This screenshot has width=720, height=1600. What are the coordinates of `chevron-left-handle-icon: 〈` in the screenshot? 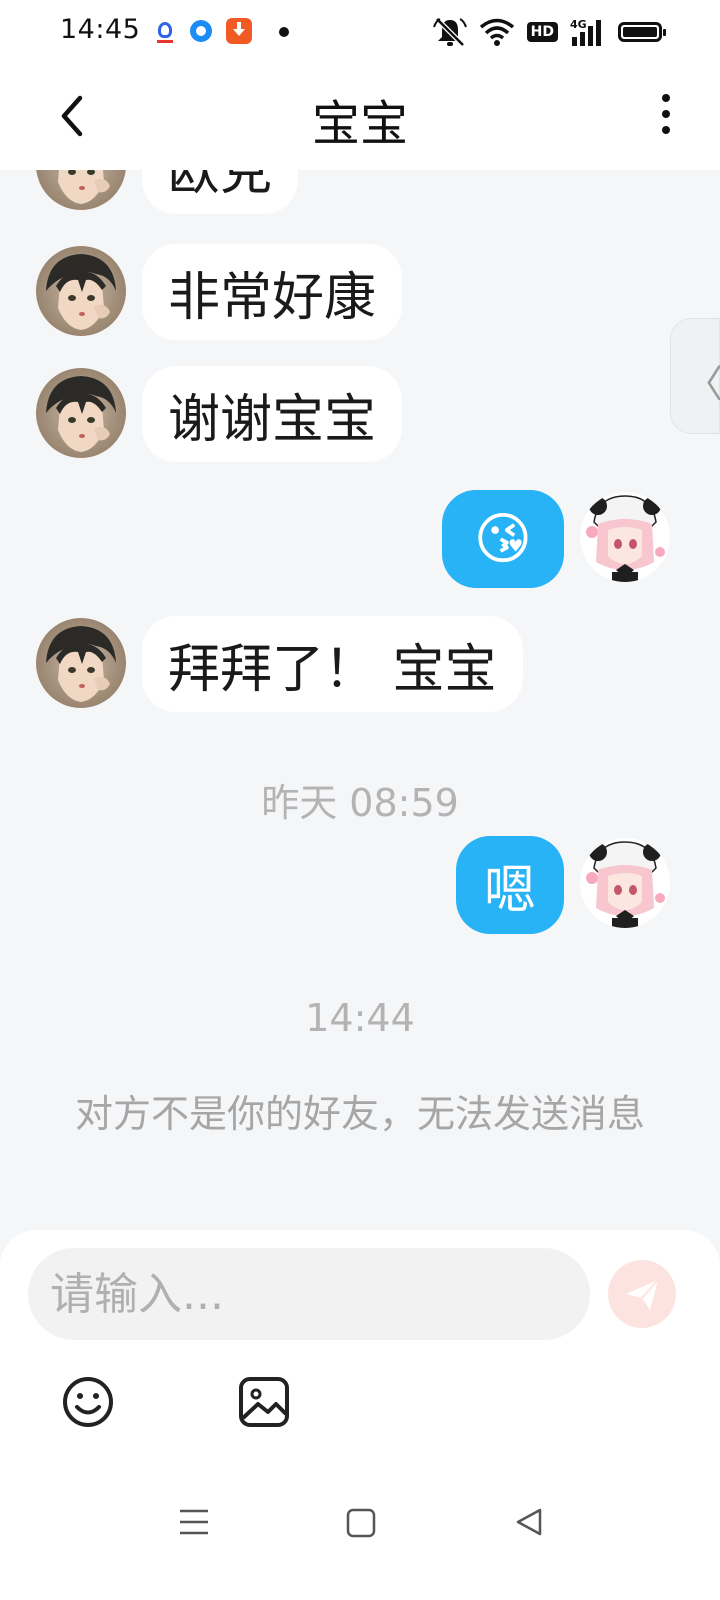 It's located at (702, 384).